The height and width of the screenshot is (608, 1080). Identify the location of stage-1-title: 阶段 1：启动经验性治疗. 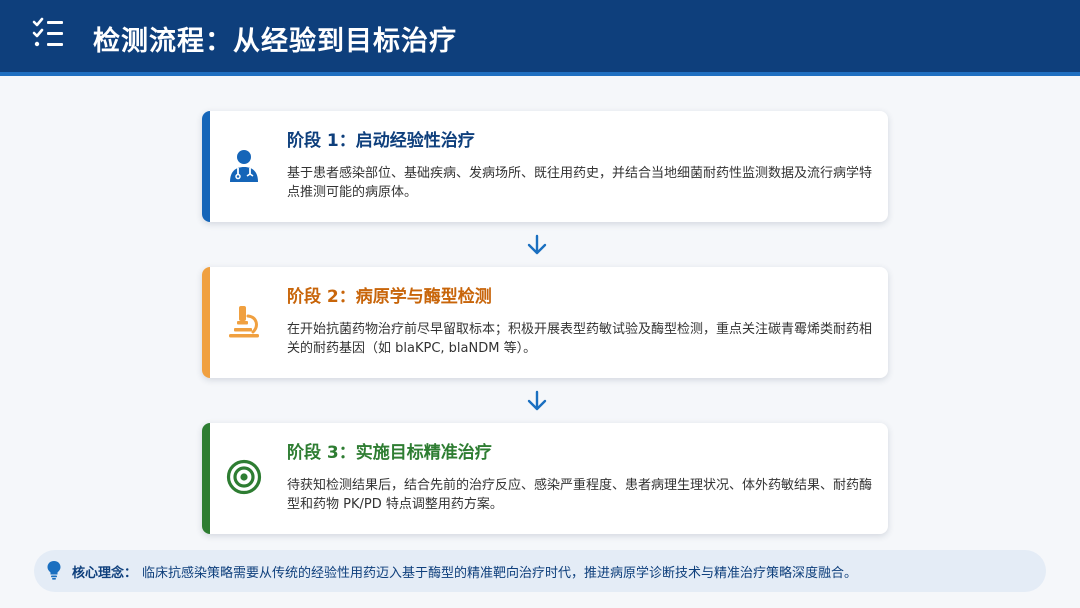
(381, 141).